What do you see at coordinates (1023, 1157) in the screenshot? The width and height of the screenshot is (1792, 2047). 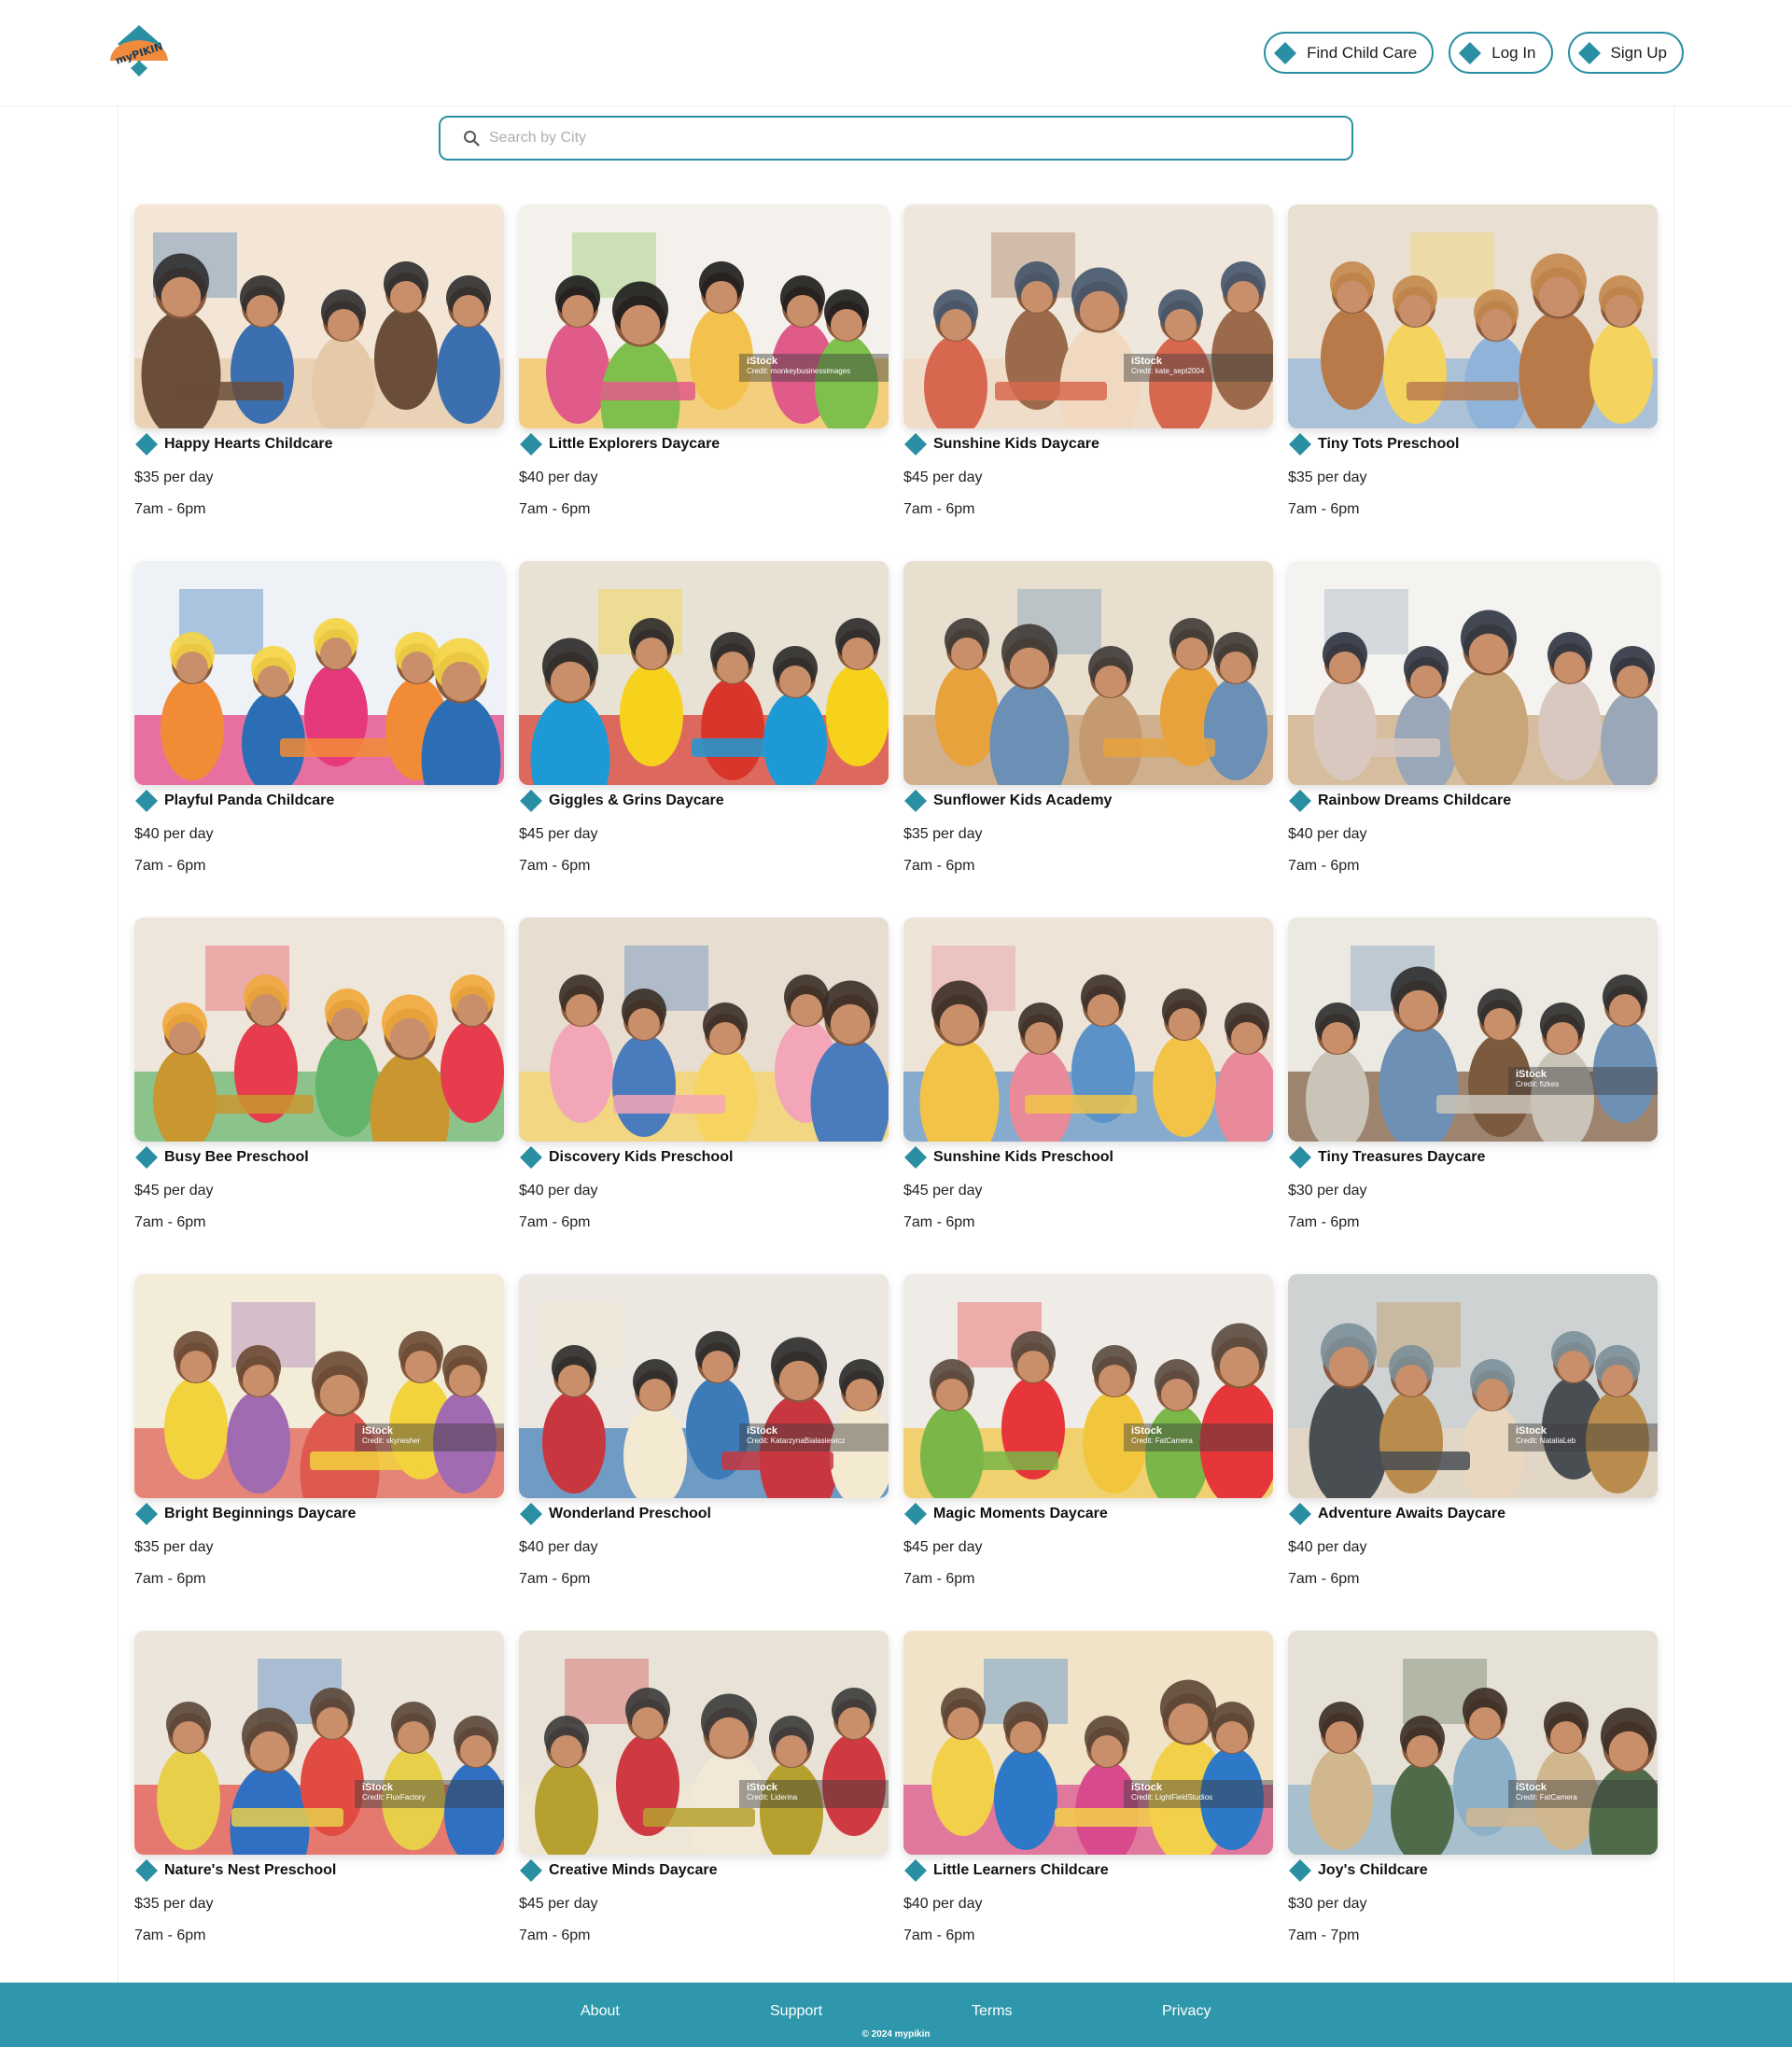 I see `listing-name: Sunshine Kids Preschool` at bounding box center [1023, 1157].